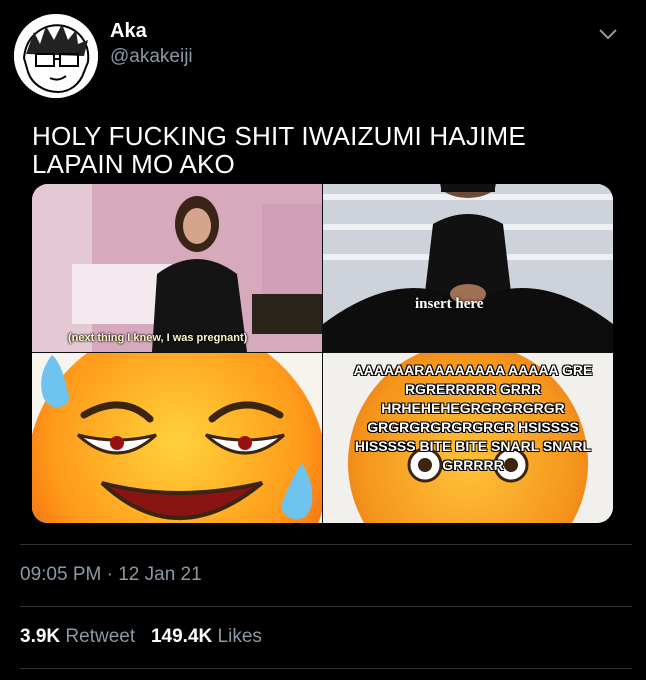  I want to click on likes-count: 149.4K, so click(181, 636).